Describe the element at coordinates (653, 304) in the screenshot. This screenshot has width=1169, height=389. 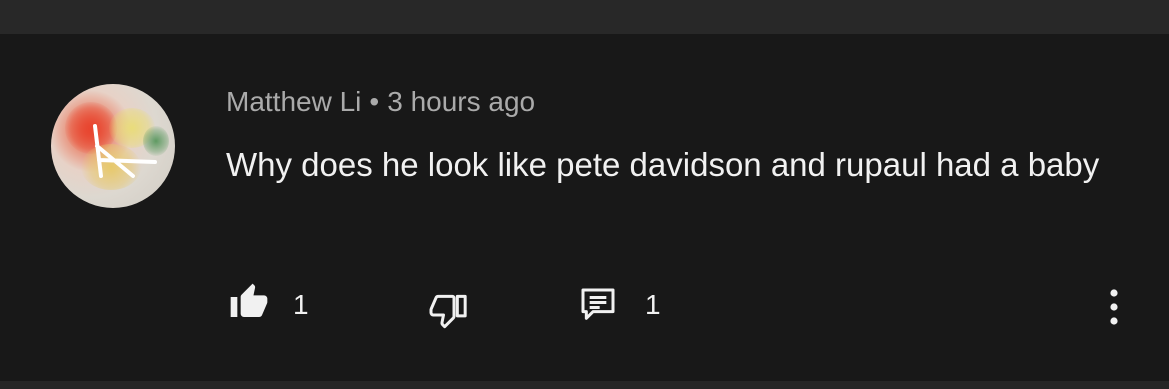
I see `reply-count: 1` at that location.